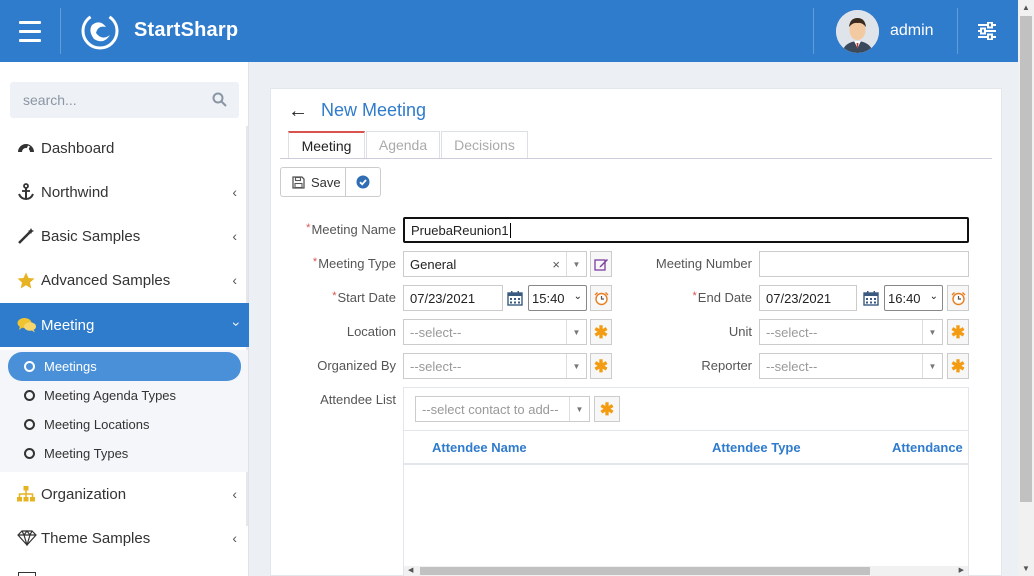  What do you see at coordinates (371, 331) in the screenshot?
I see `location-label: Location` at bounding box center [371, 331].